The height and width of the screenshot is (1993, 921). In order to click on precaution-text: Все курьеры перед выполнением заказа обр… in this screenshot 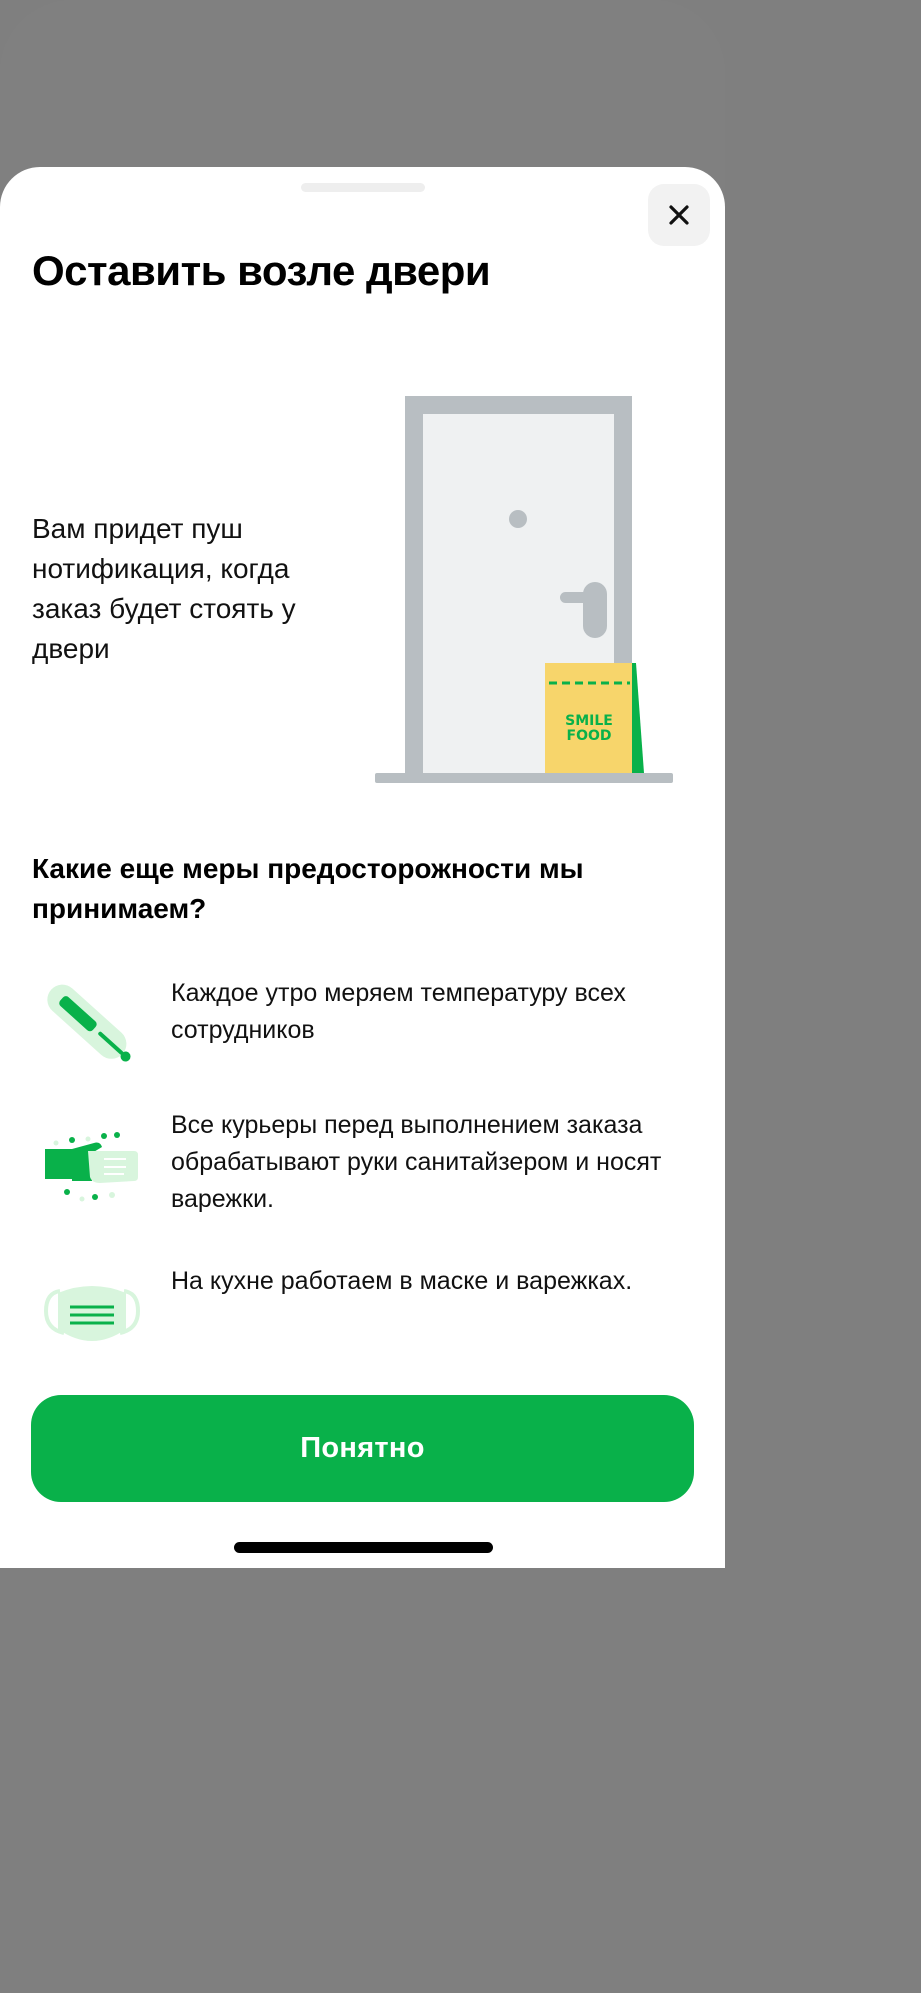, I will do `click(416, 1162)`.